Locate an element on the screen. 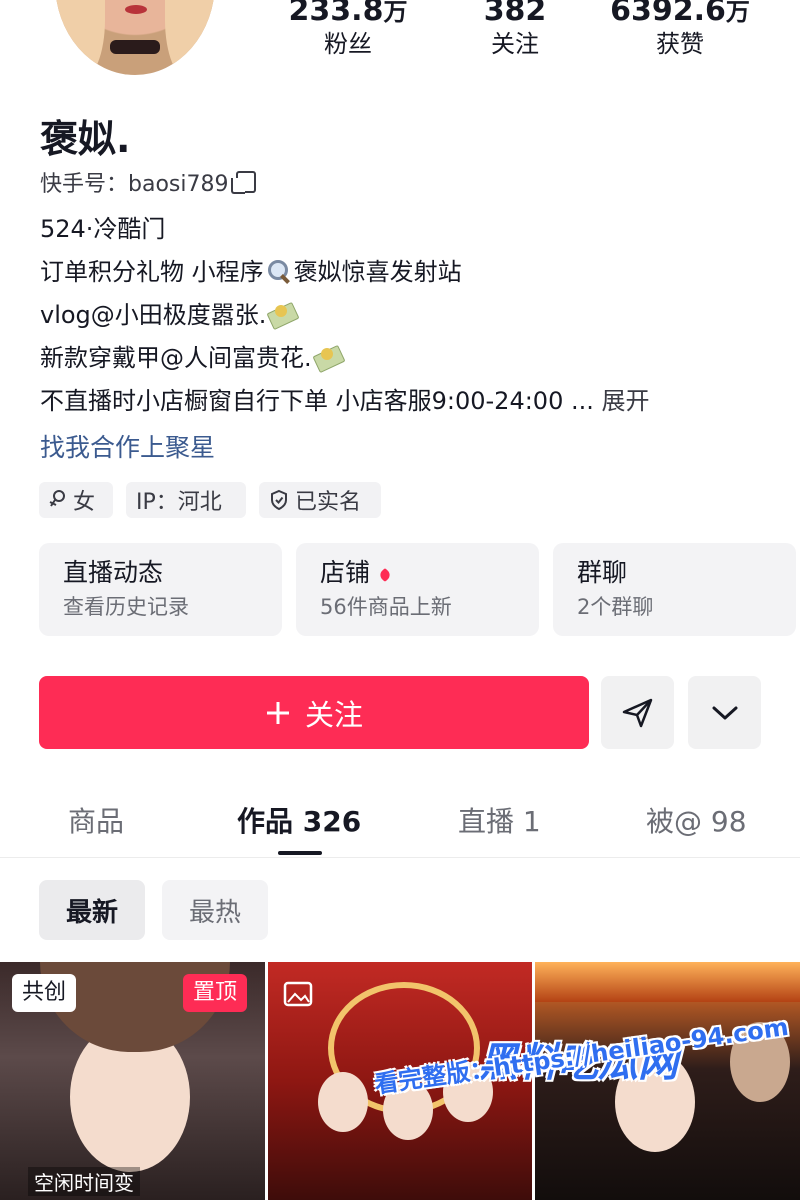 The height and width of the screenshot is (1200, 800). follow-label: 关注 is located at coordinates (333, 714).